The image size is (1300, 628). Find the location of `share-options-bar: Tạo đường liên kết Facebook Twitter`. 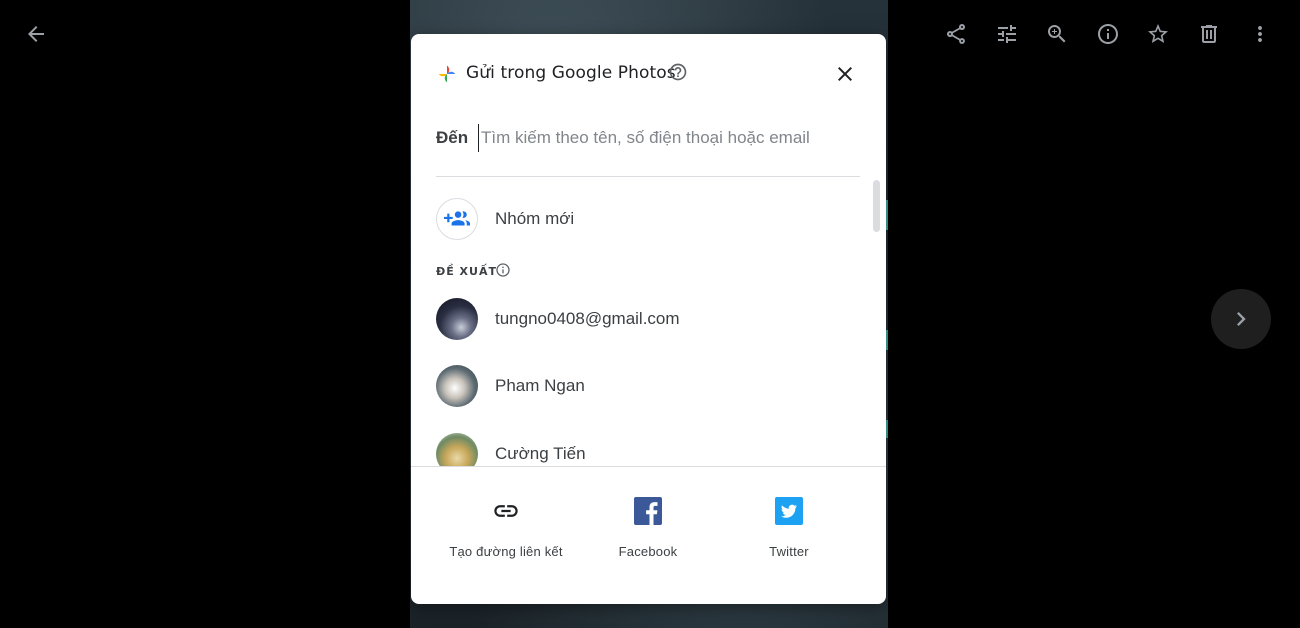

share-options-bar: Tạo đường liên kết Facebook Twitter is located at coordinates (648, 535).